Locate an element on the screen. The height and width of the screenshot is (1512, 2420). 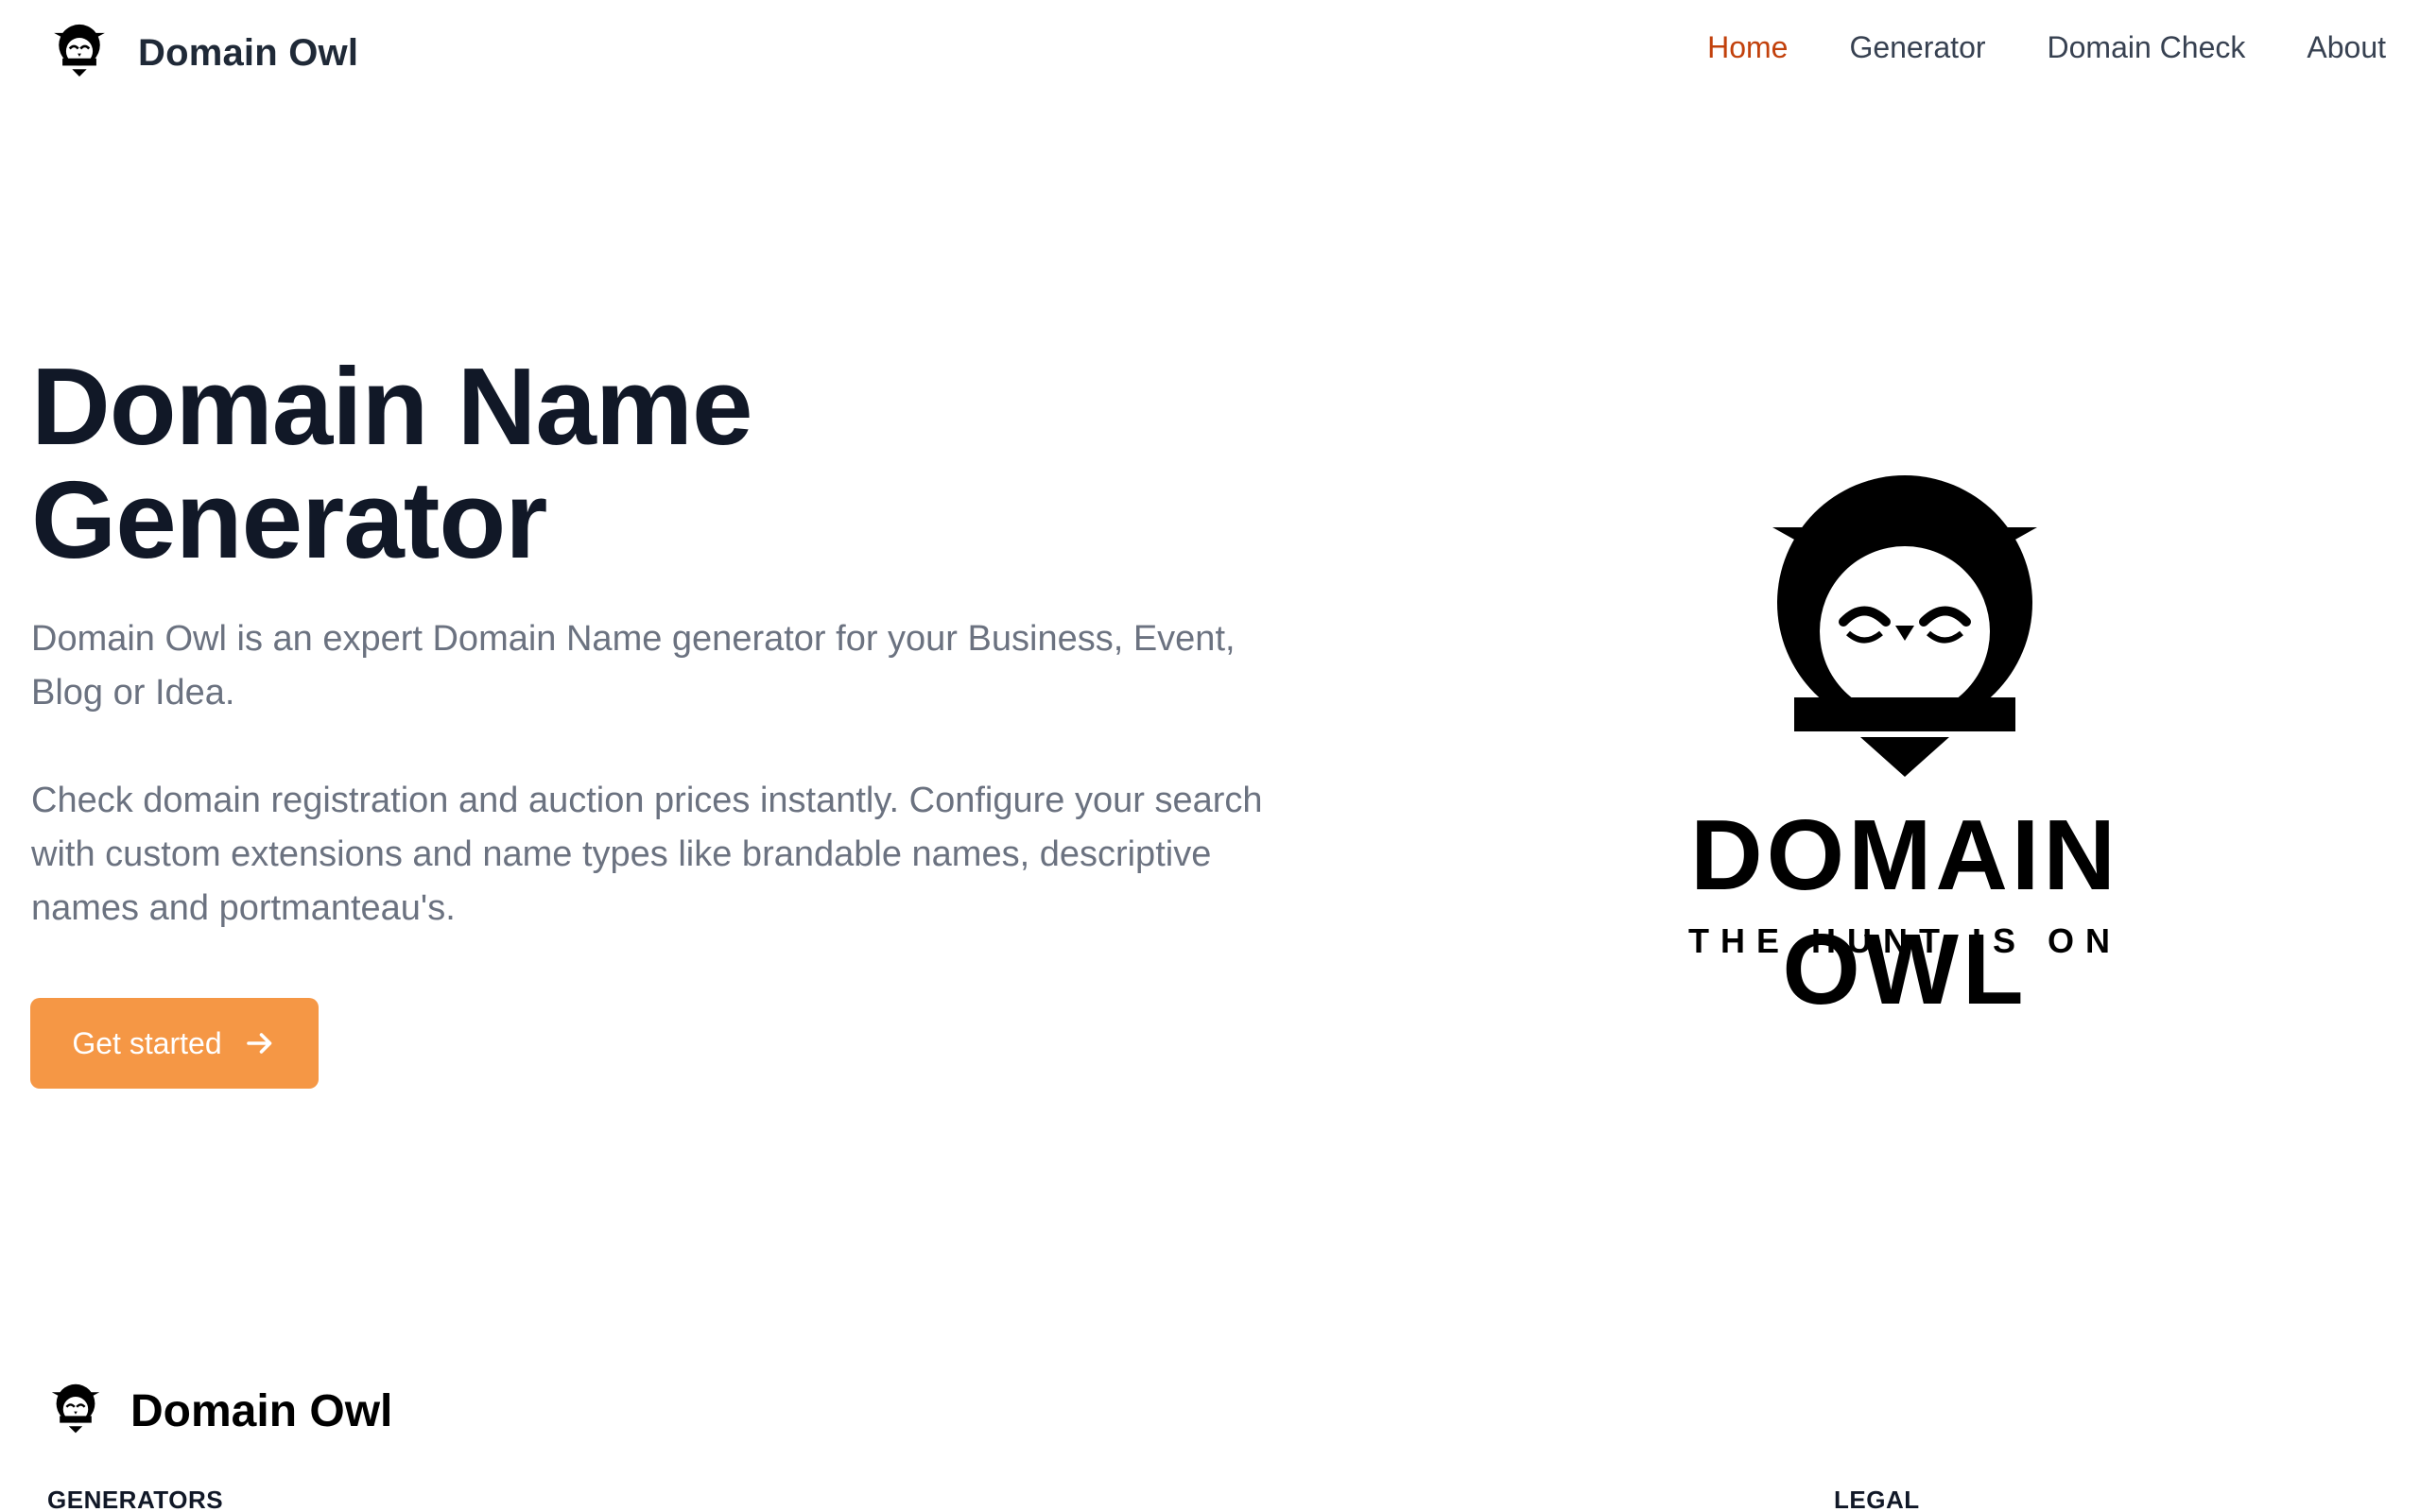
hero-title: Domain Name Generator is located at coordinates (504, 463).